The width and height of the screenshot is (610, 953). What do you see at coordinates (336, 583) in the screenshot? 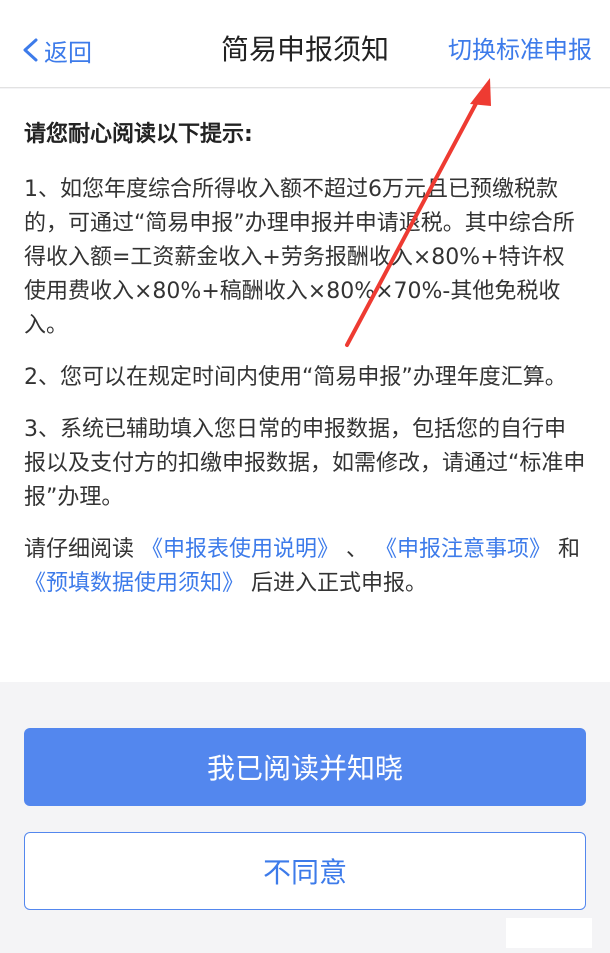
I see `read-suffix: 后进入正式申报。` at bounding box center [336, 583].